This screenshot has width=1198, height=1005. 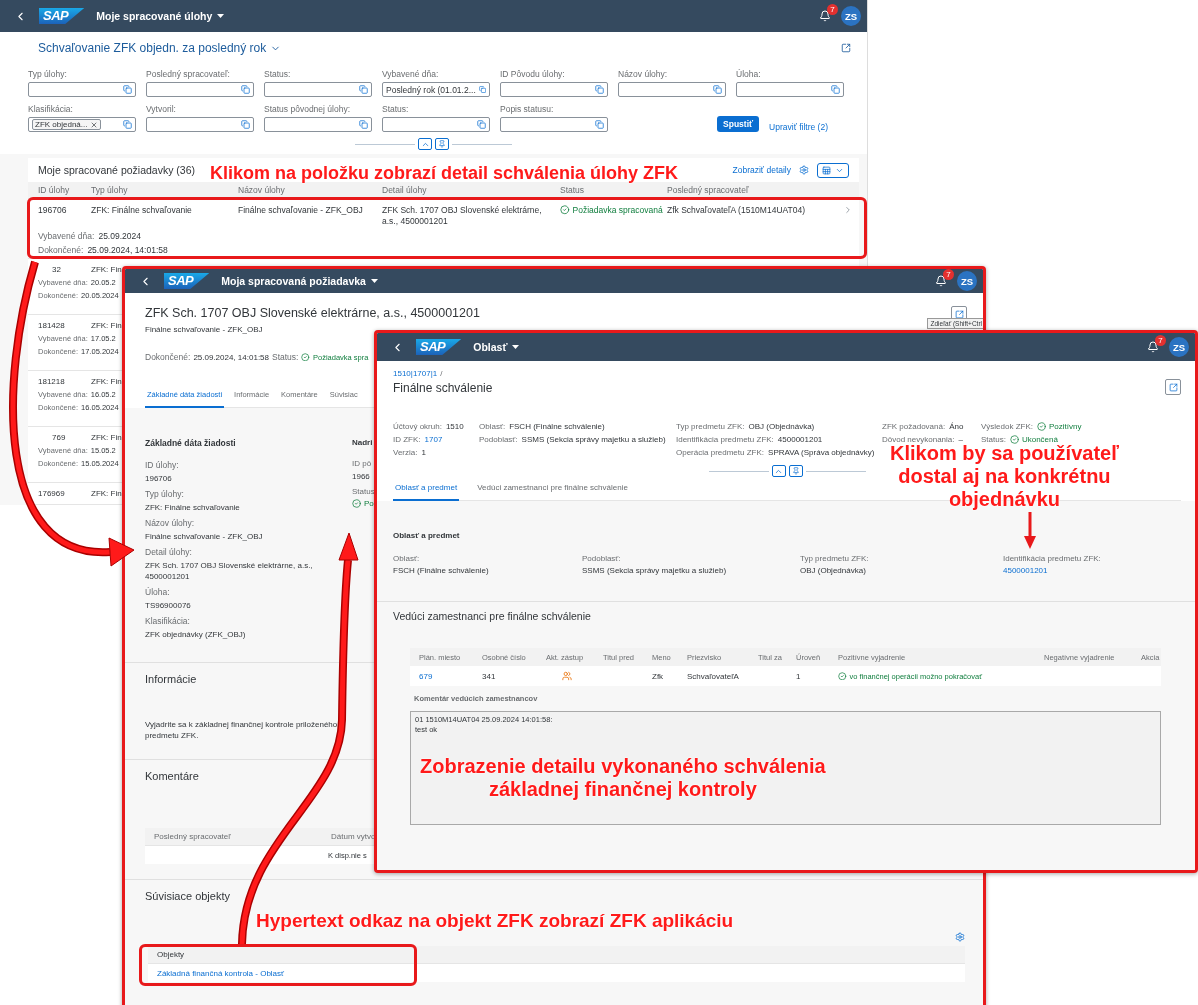 I want to click on field-value: SPRAVA (Správa objednávky), so click(x=821, y=452).